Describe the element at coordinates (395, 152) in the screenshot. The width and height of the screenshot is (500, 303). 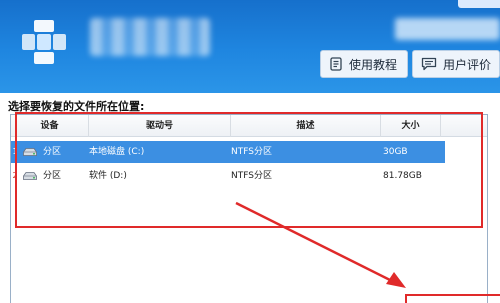
I see `cell-size: 30GB` at that location.